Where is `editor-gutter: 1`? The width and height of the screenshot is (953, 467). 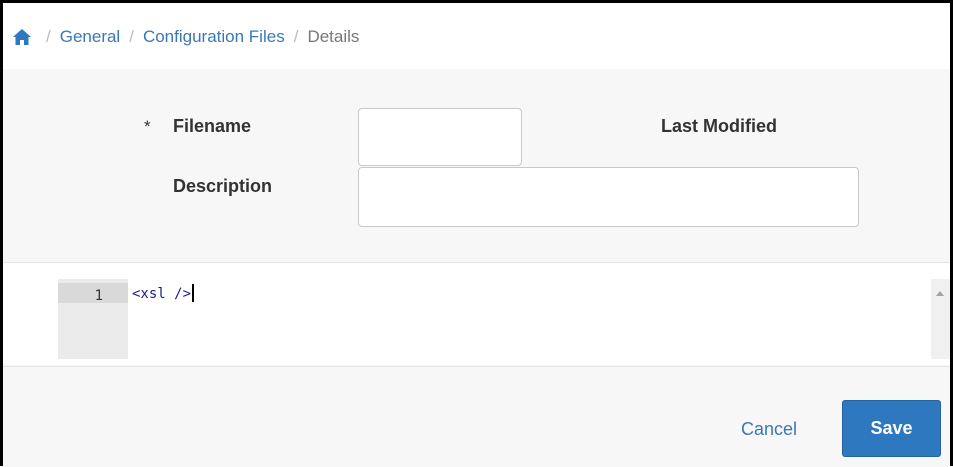 editor-gutter: 1 is located at coordinates (93, 319).